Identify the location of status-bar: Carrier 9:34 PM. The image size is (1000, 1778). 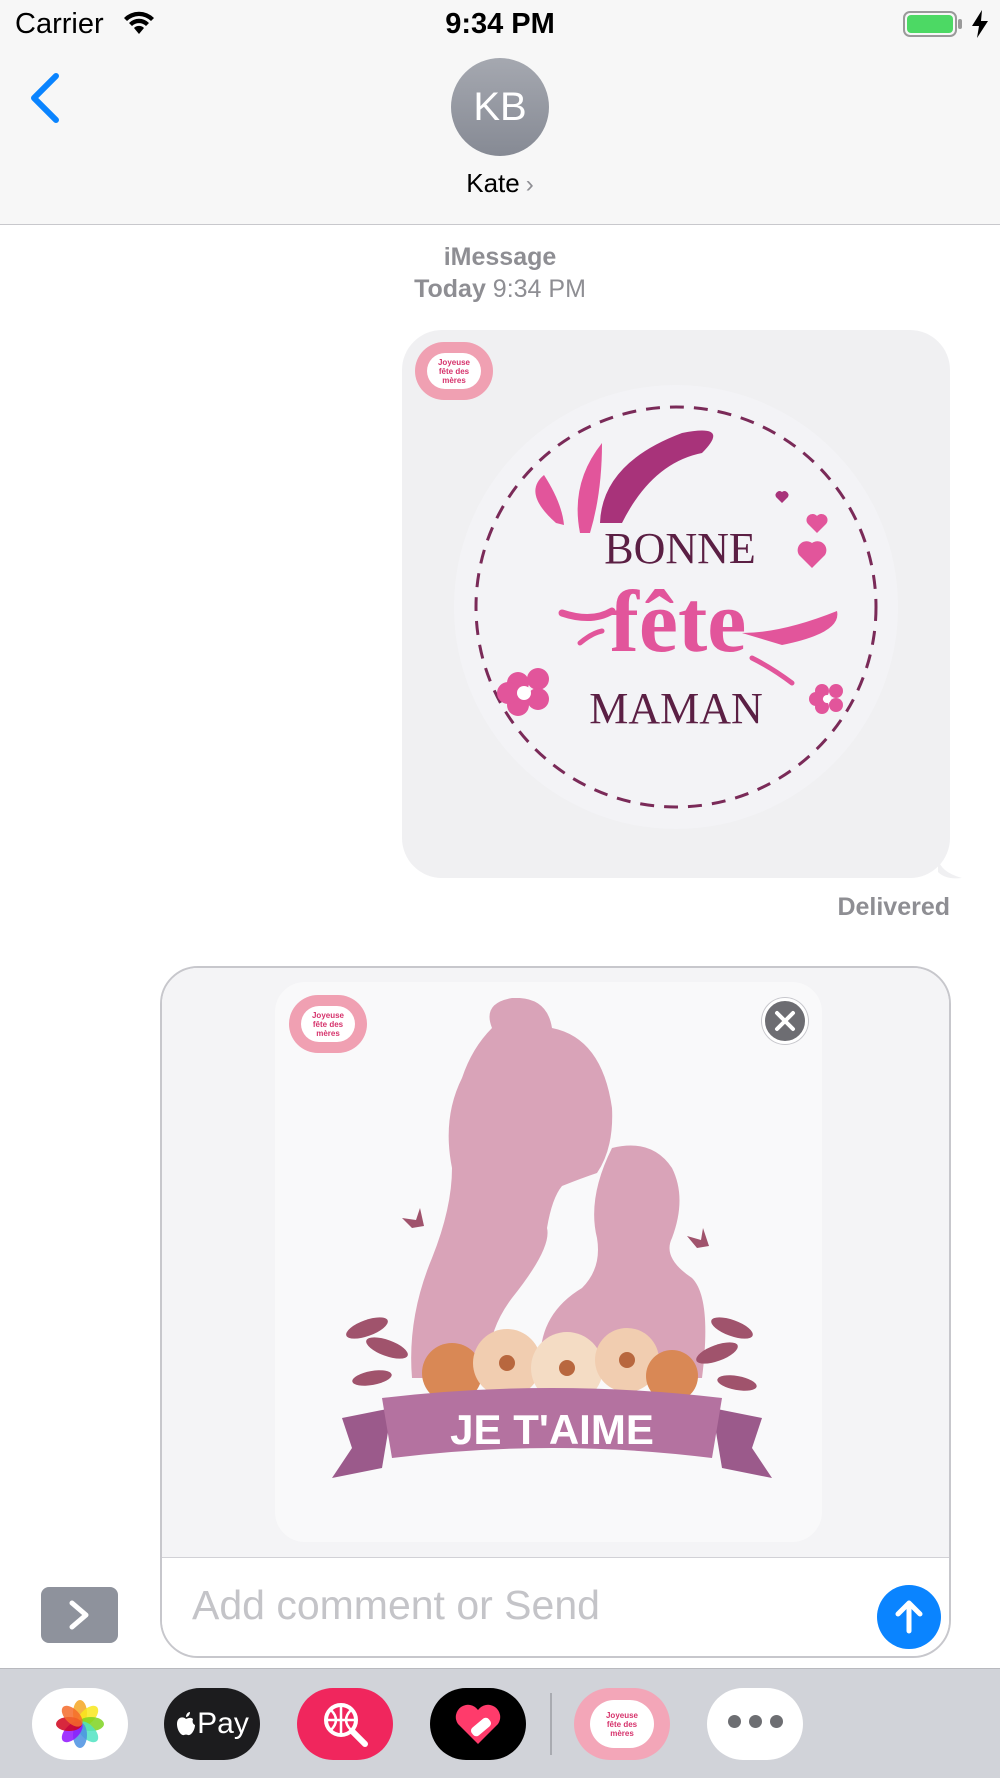
(500, 25).